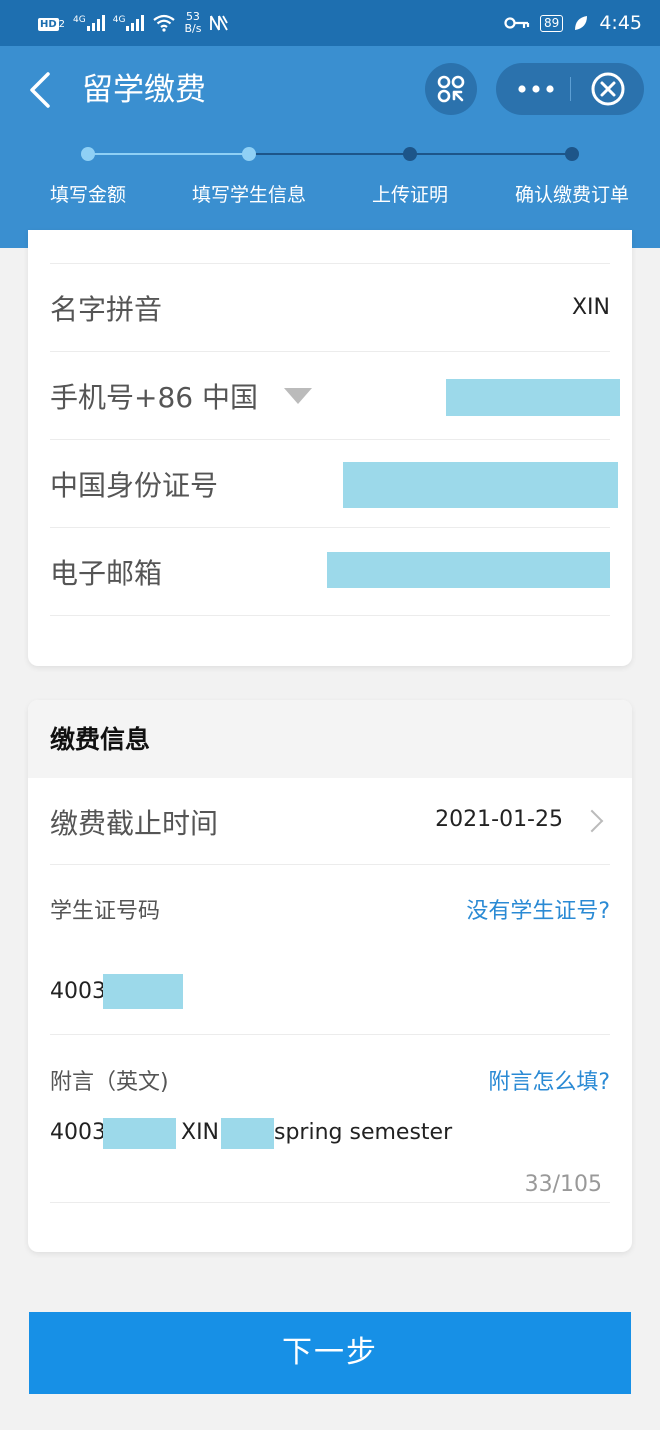  I want to click on next-step-button: 下一步, so click(330, 1353).